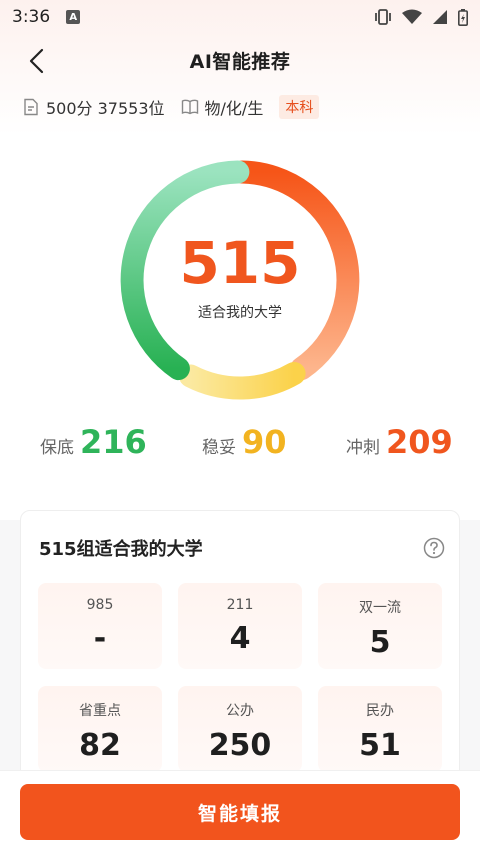 The image size is (480, 853). Describe the element at coordinates (31, 107) in the screenshot. I see `document-icon` at that location.